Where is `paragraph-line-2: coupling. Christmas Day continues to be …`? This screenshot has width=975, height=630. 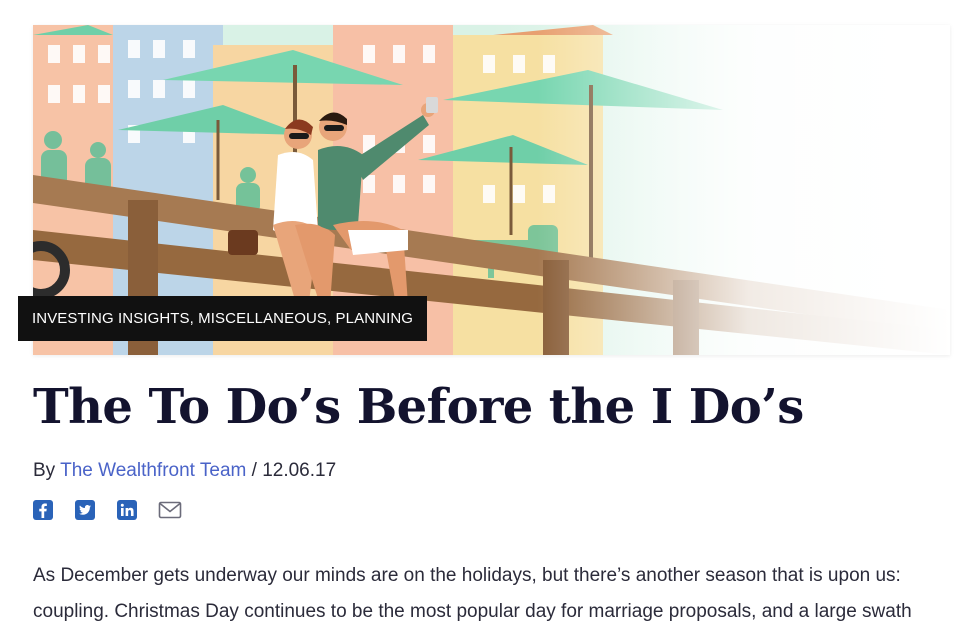 paragraph-line-2: coupling. Christmas Day continues to be … is located at coordinates (472, 611).